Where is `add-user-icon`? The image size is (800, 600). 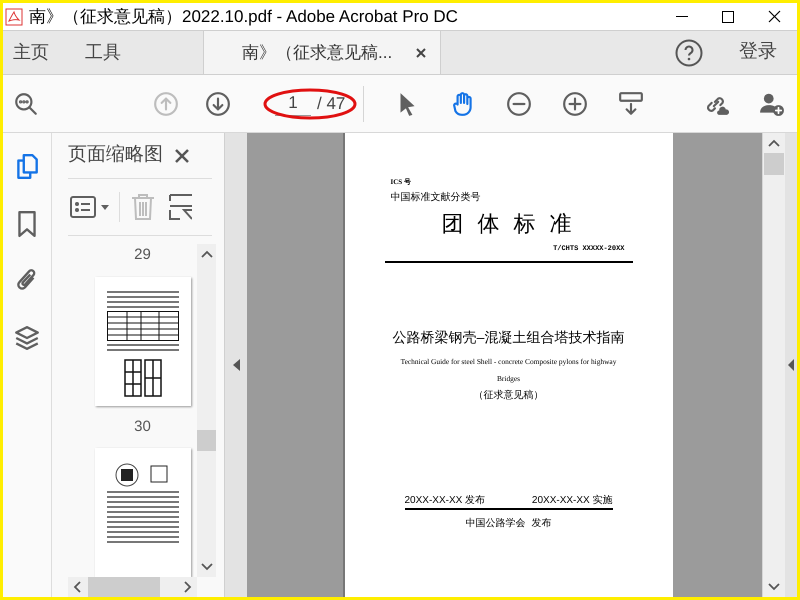
add-user-icon is located at coordinates (772, 103).